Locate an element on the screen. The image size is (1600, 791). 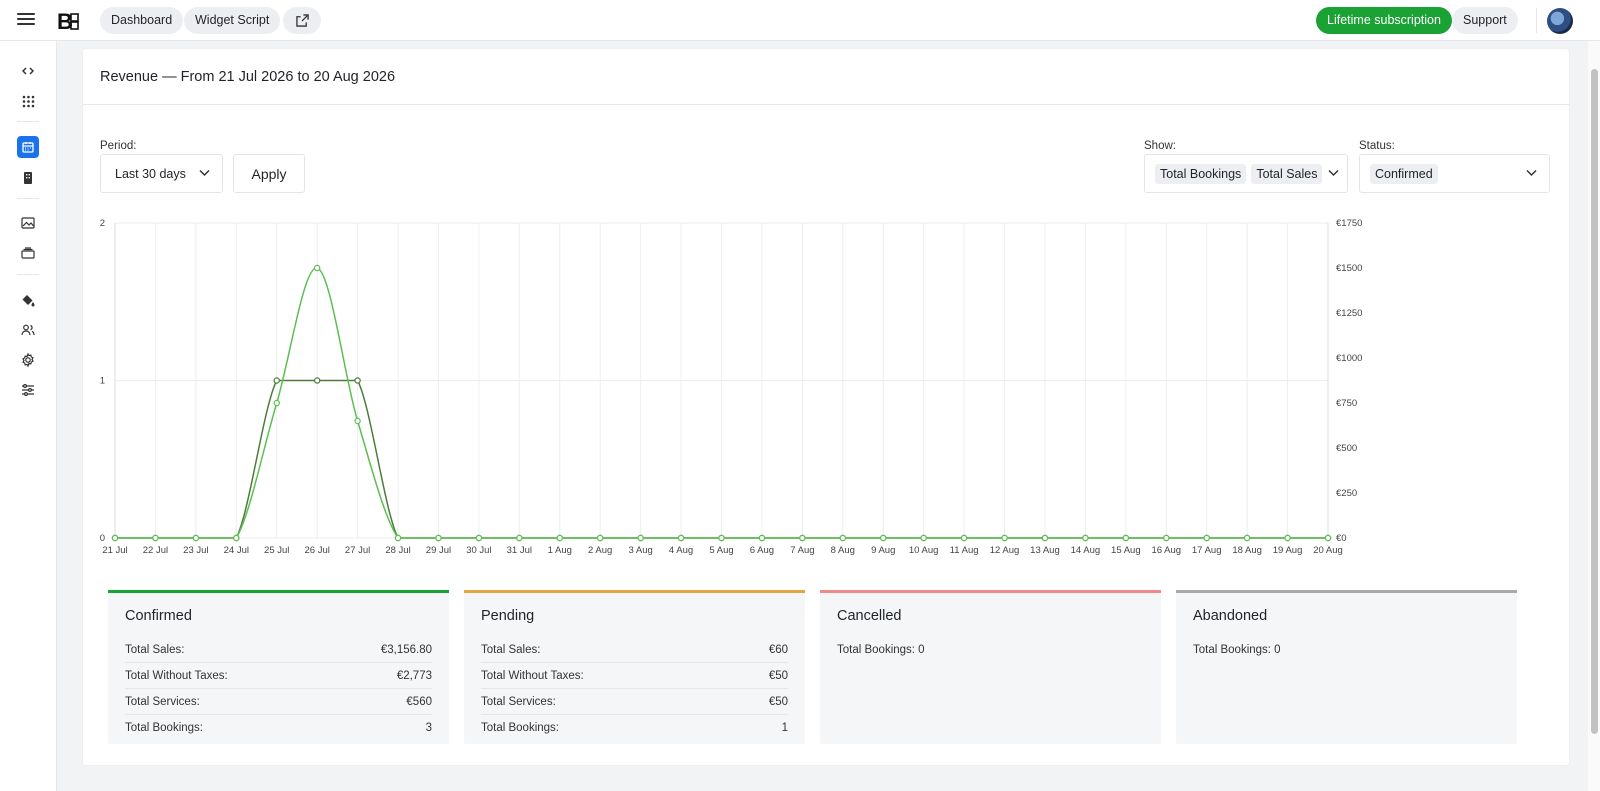
sidebar-item-users is located at coordinates (28, 330).